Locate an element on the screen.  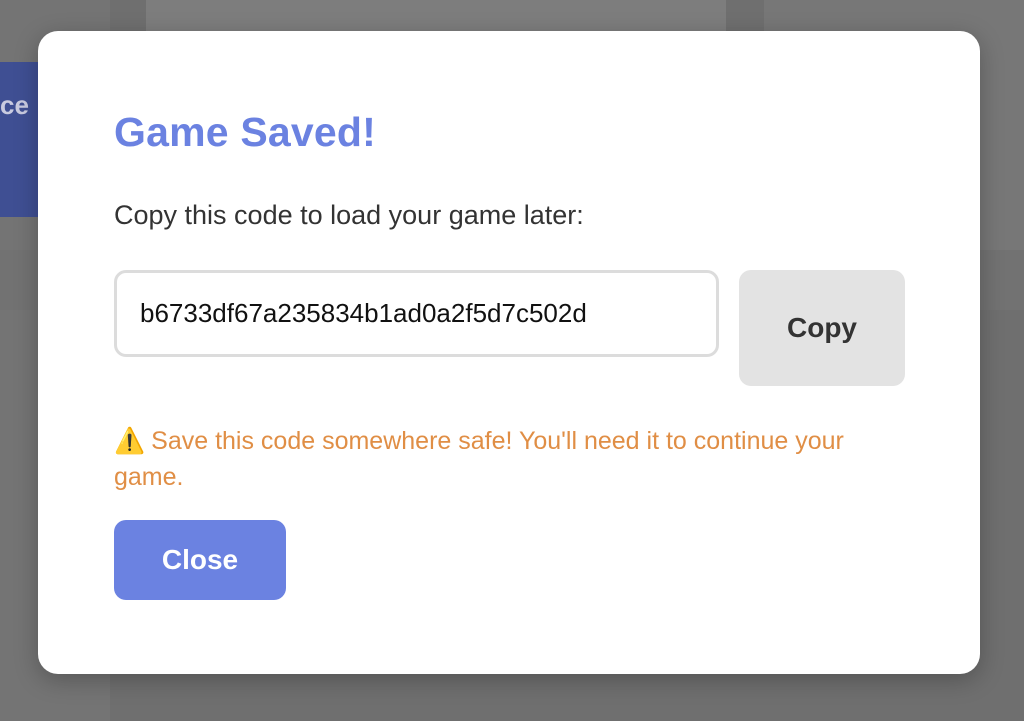
modal-title: Game Saved! is located at coordinates (245, 132).